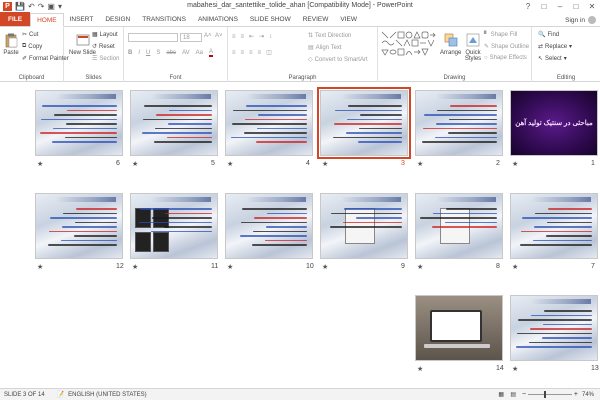  Describe the element at coordinates (261, 36) in the screenshot. I see `increase-indent-icon: ⇥` at that location.